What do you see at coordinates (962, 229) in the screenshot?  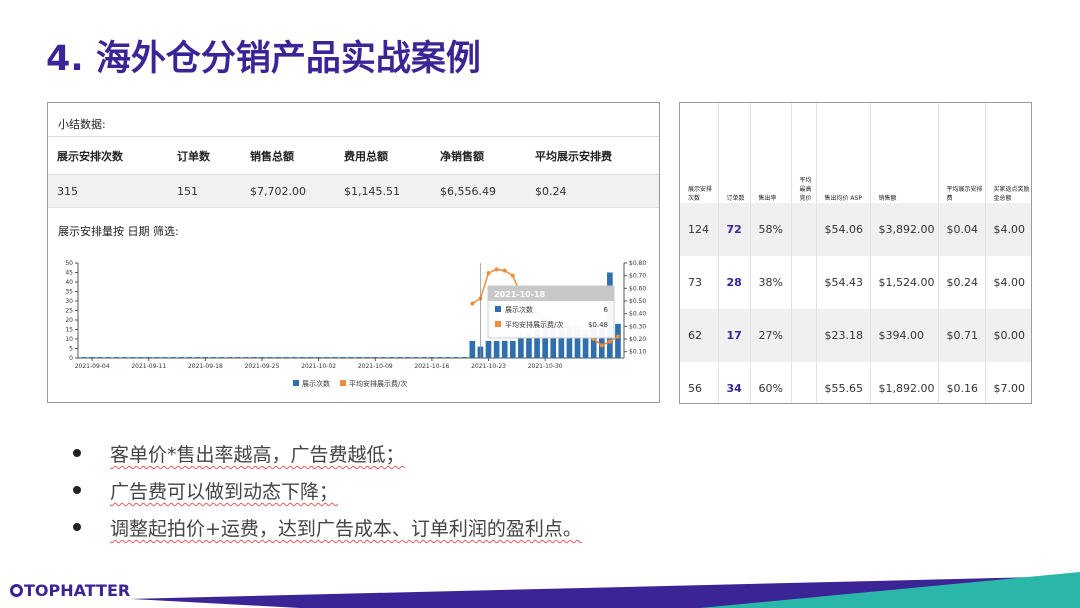 I see `table-cell: $0.04` at bounding box center [962, 229].